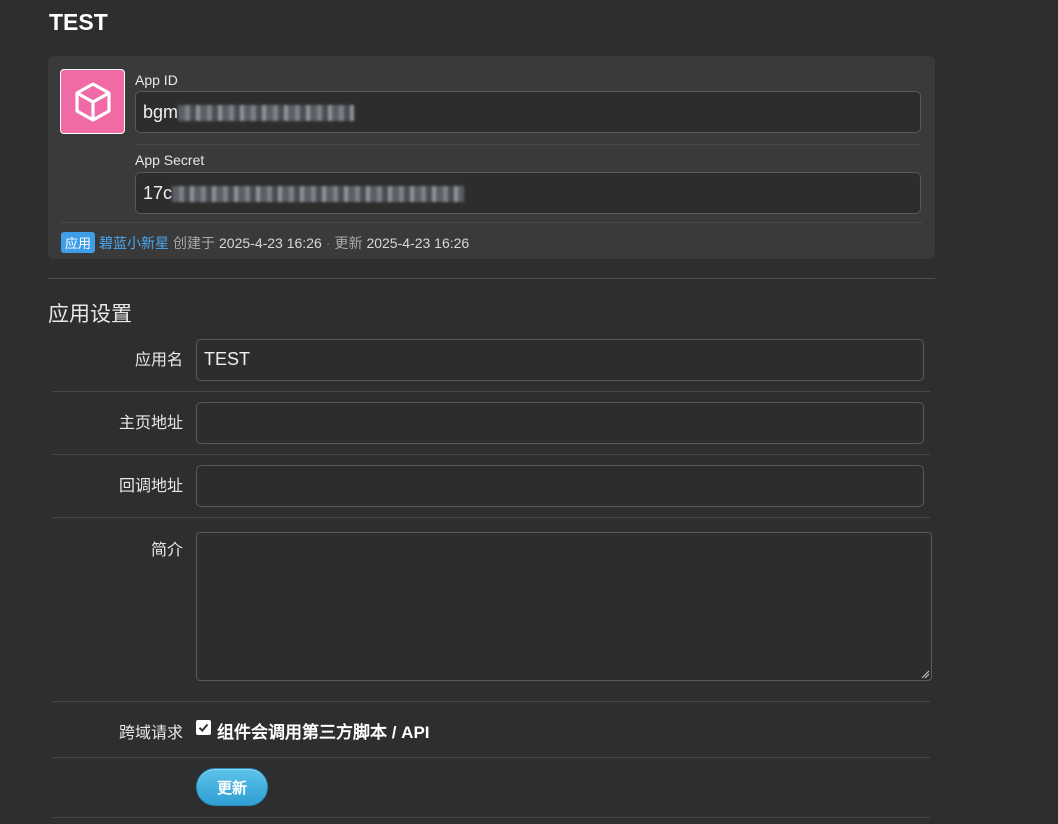 Image resolution: width=1058 pixels, height=824 pixels. What do you see at coordinates (150, 423) in the screenshot?
I see `homepage-label: 主页地址` at bounding box center [150, 423].